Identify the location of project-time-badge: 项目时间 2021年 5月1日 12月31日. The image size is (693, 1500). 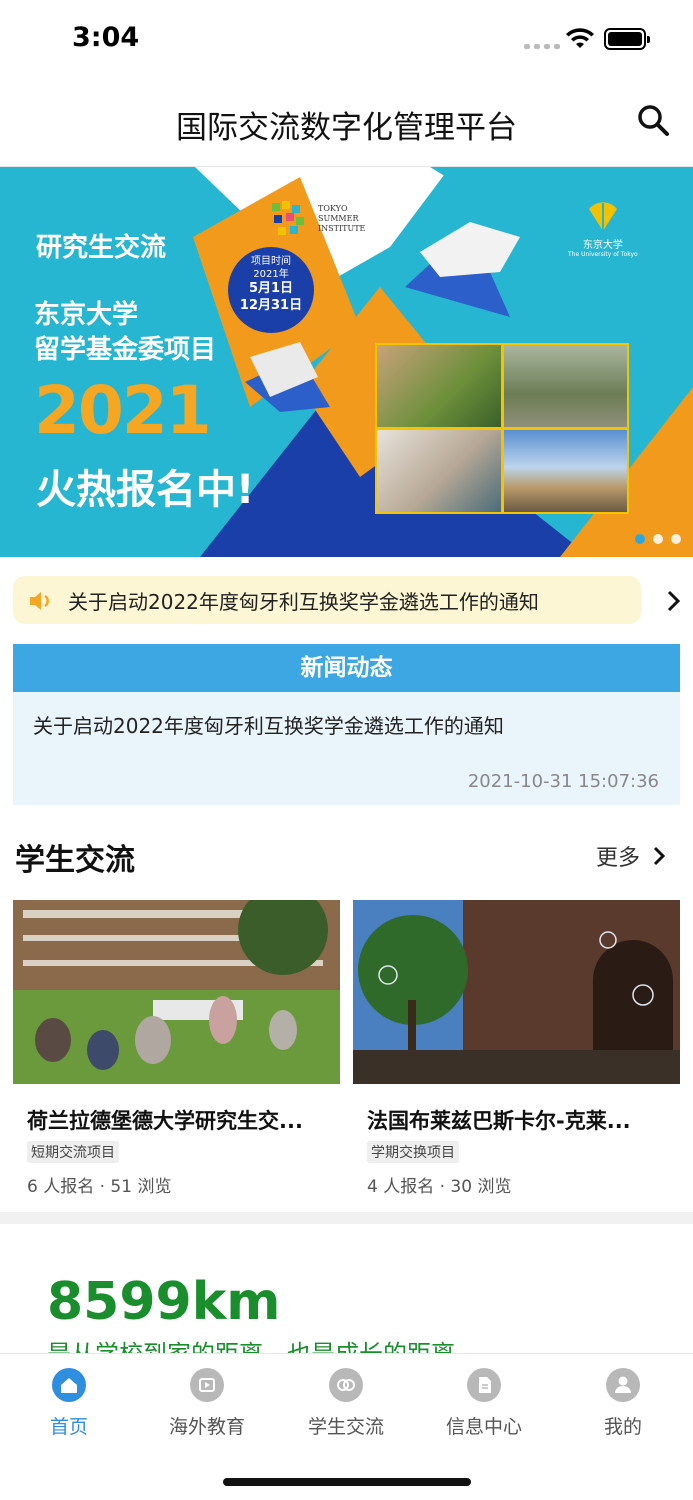
(271, 290).